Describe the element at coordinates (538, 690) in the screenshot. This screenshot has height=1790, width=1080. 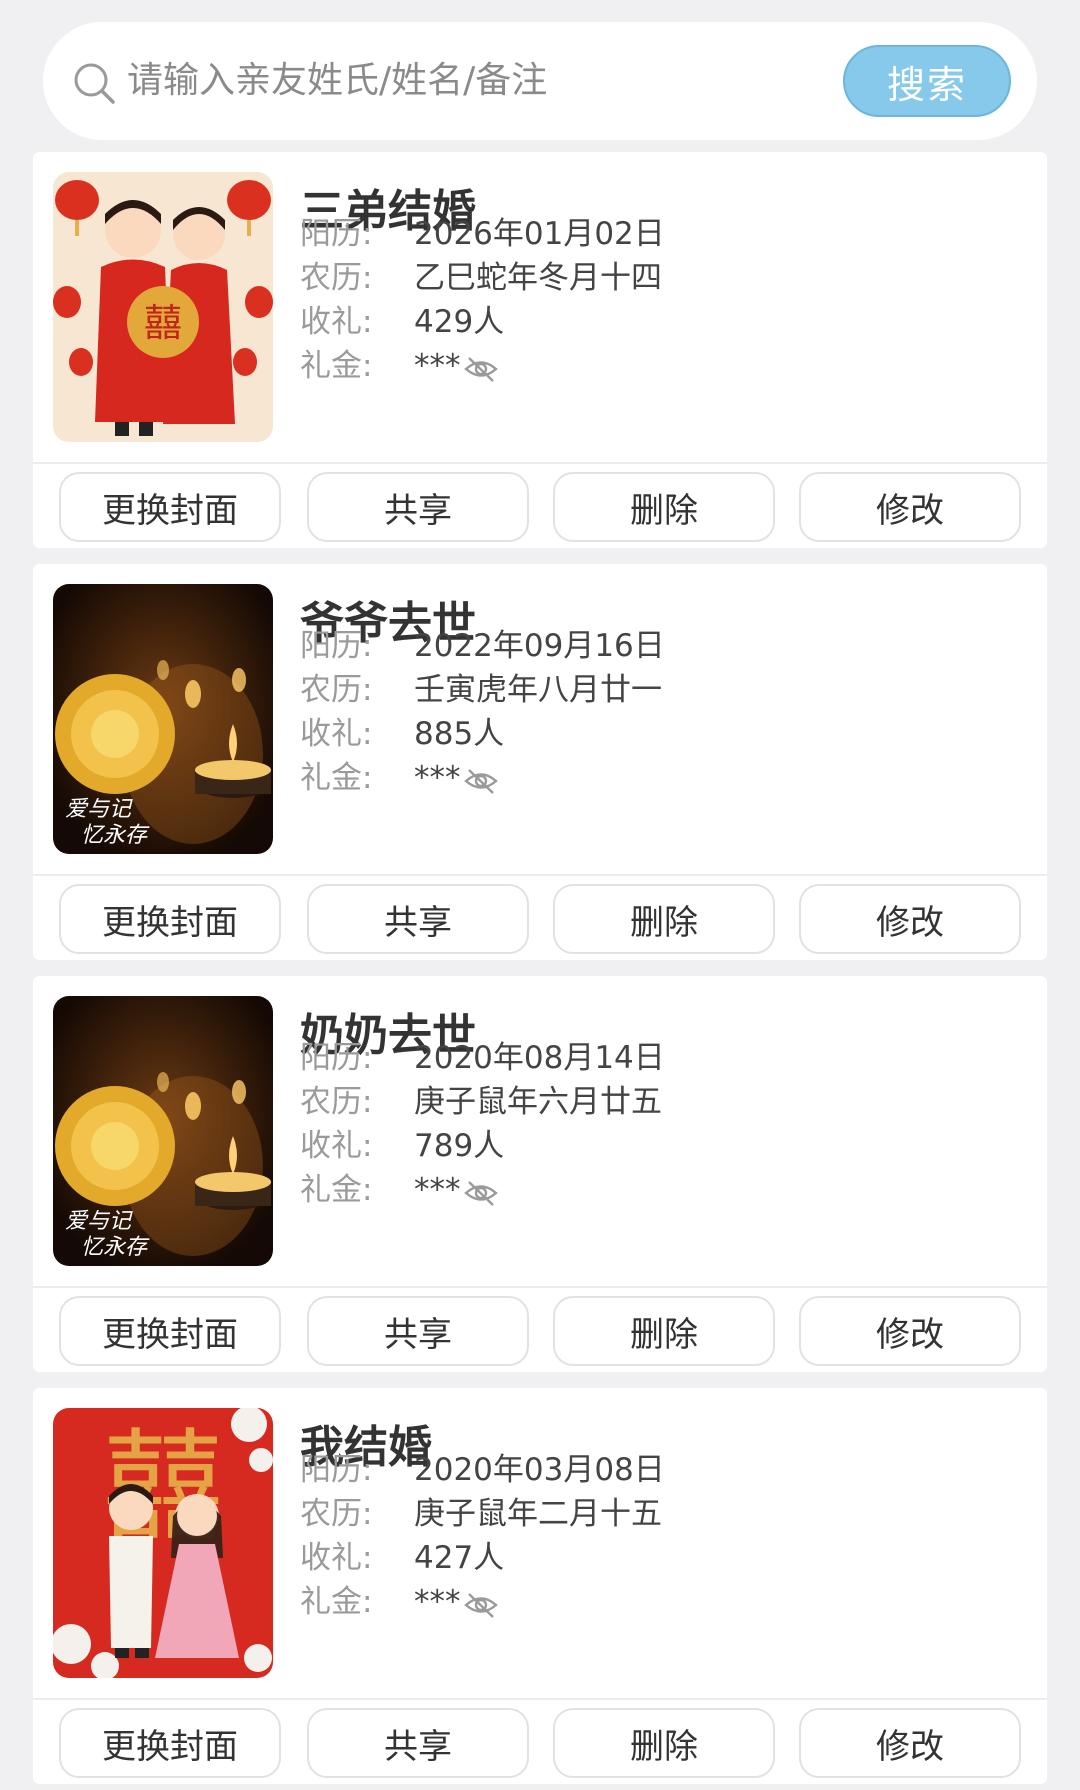
I see `lunar-date-value: 壬寅虎年八月廿一` at that location.